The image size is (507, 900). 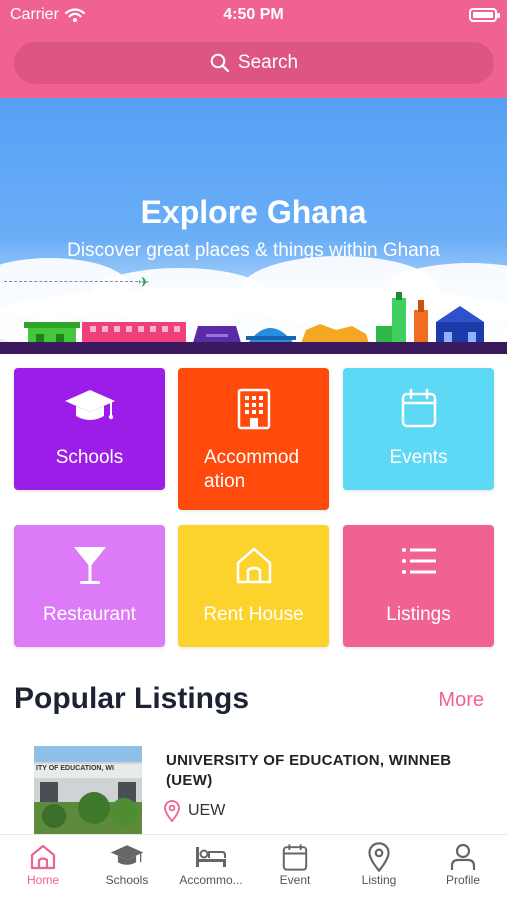 I want to click on app-header: Carrier 4:50 PM Search, so click(x=253, y=49).